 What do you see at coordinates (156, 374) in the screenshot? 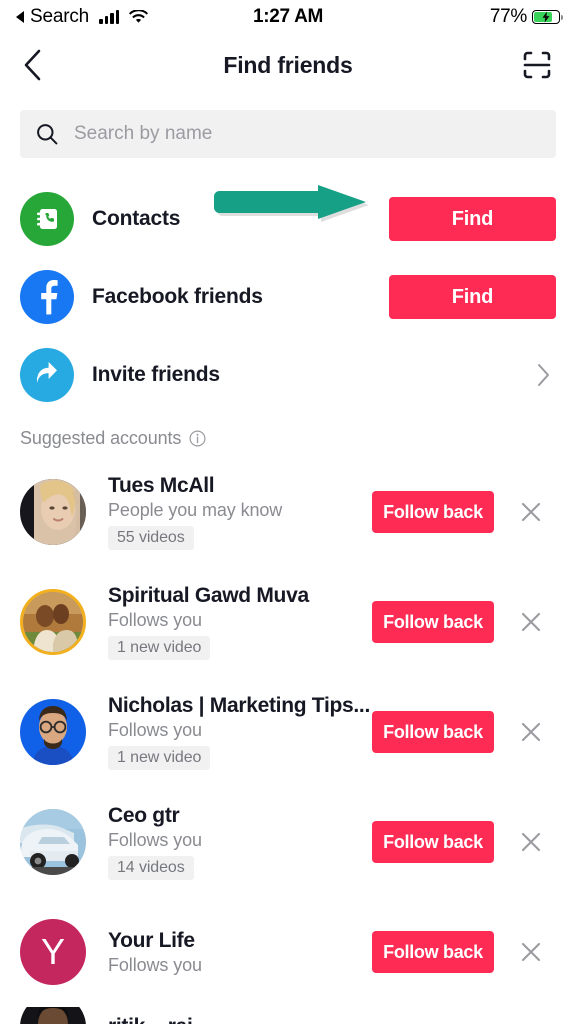
I see `row-label: Invite friends` at bounding box center [156, 374].